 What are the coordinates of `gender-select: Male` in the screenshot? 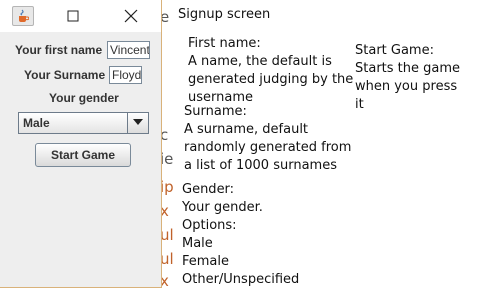 It's located at (83, 123).